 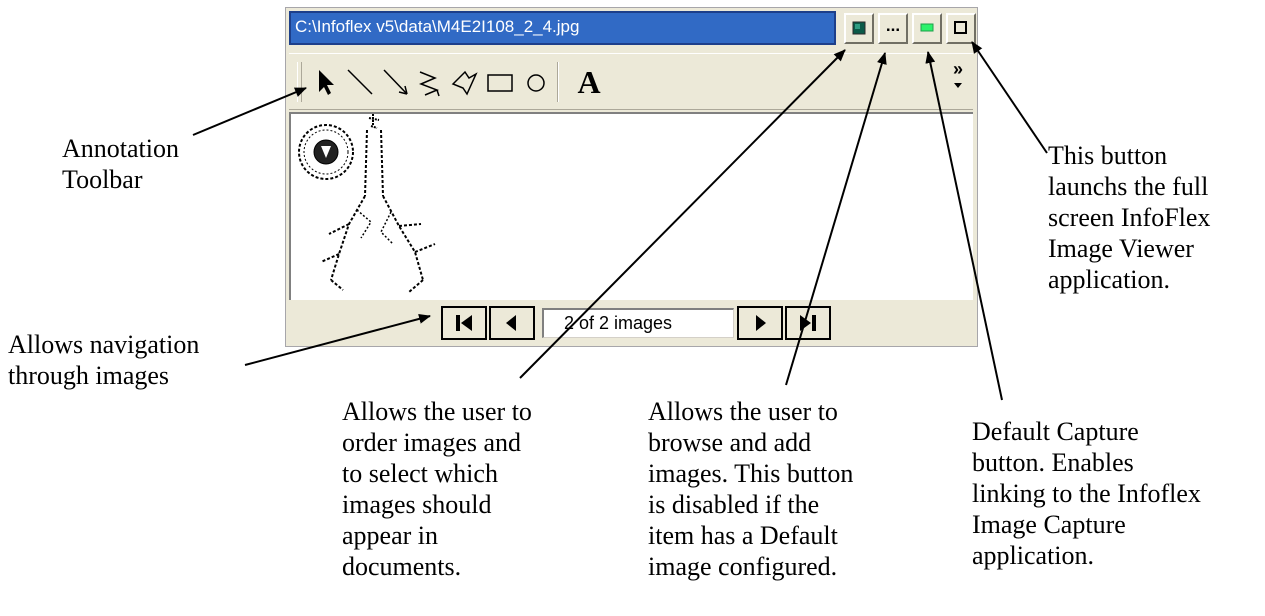 I want to click on navigation-arrow, so click(x=337, y=339).